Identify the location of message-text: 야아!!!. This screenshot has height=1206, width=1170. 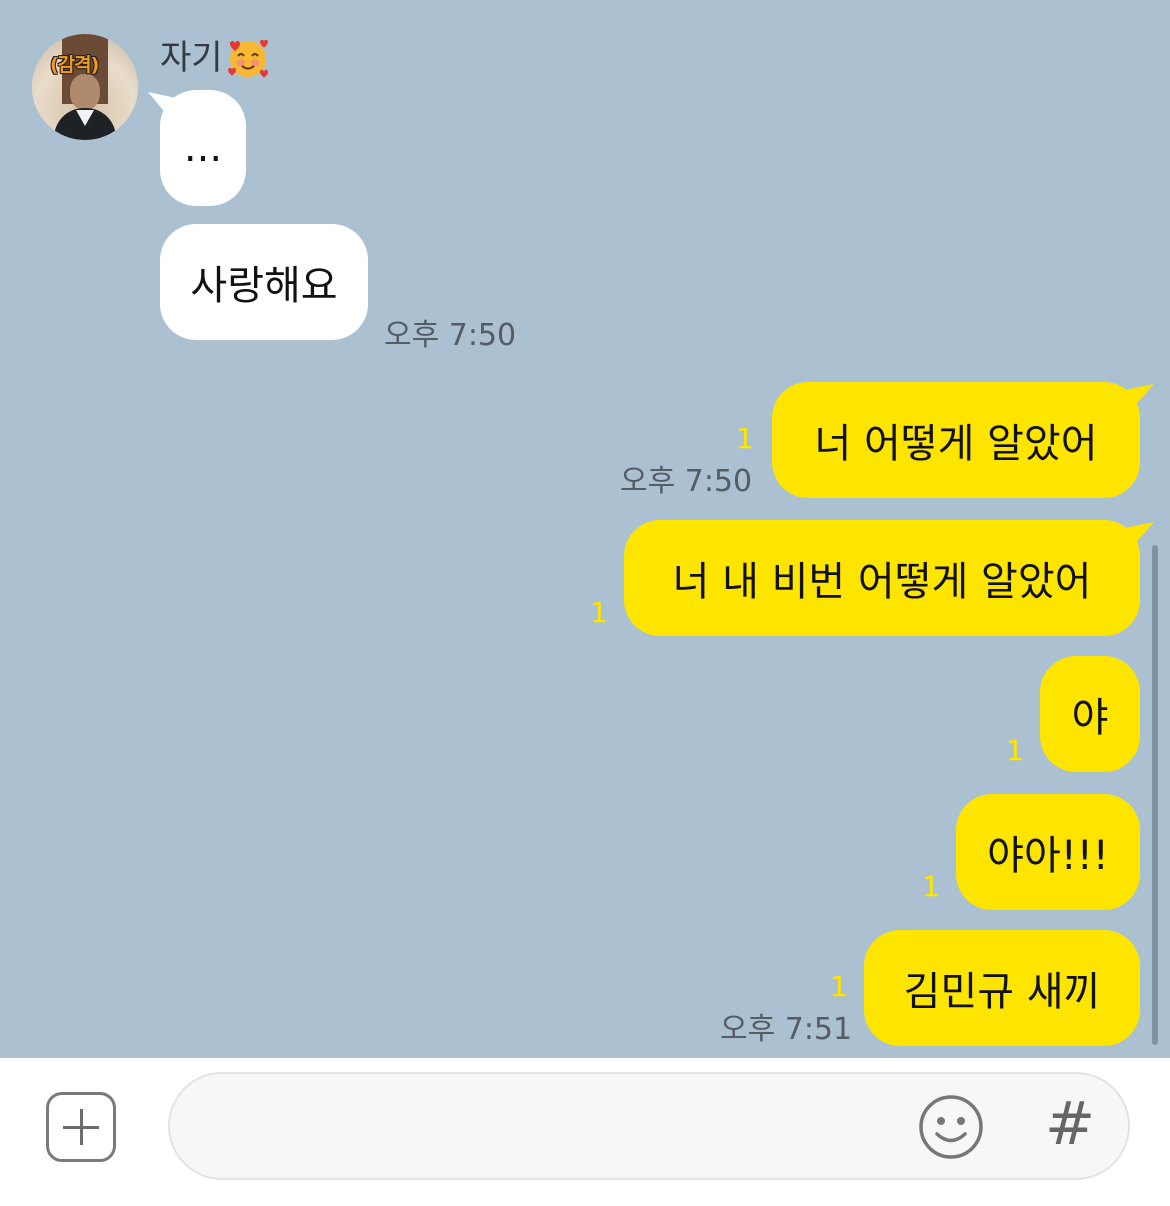
(1048, 856).